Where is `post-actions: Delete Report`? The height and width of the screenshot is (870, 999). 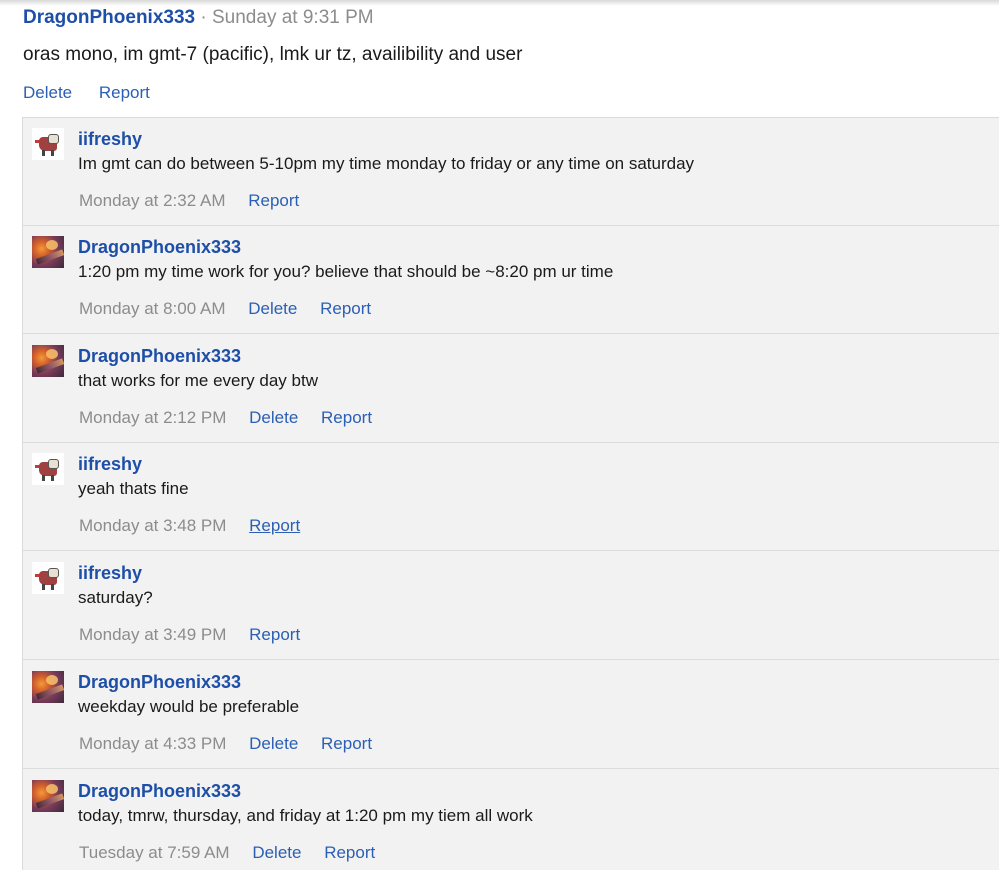 post-actions: Delete Report is located at coordinates (86, 93).